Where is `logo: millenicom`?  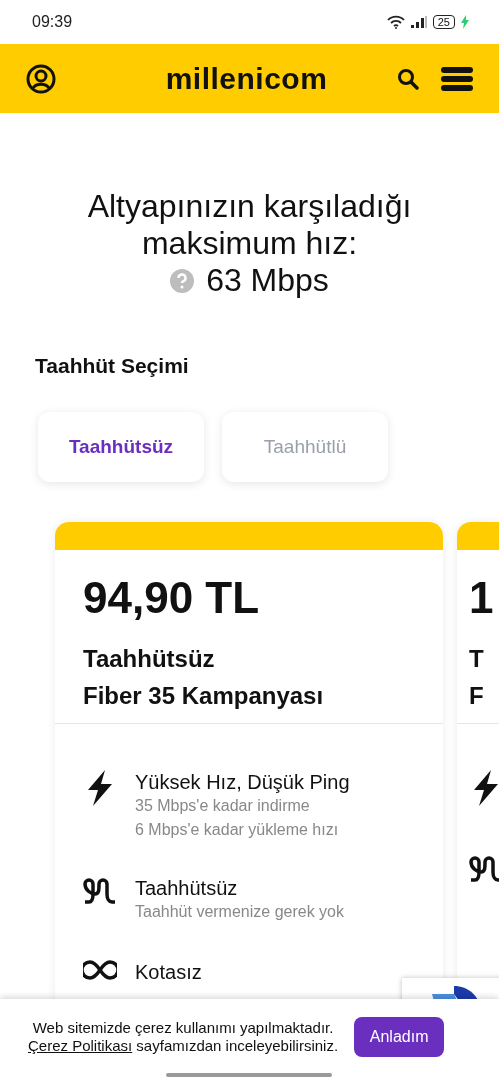 logo: millenicom is located at coordinates (246, 78).